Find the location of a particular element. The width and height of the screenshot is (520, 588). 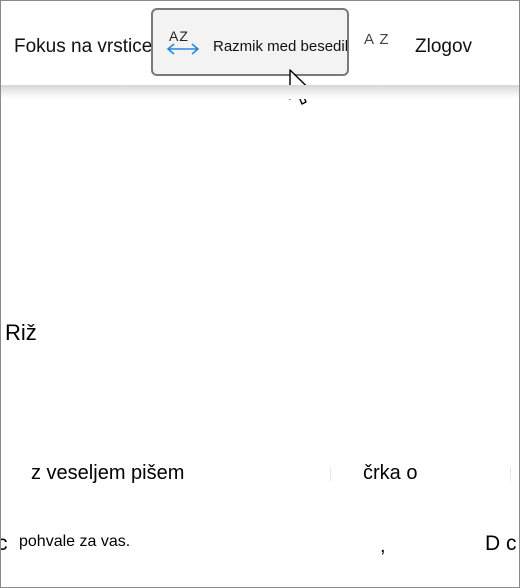

text-fragment: , is located at coordinates (383, 546).